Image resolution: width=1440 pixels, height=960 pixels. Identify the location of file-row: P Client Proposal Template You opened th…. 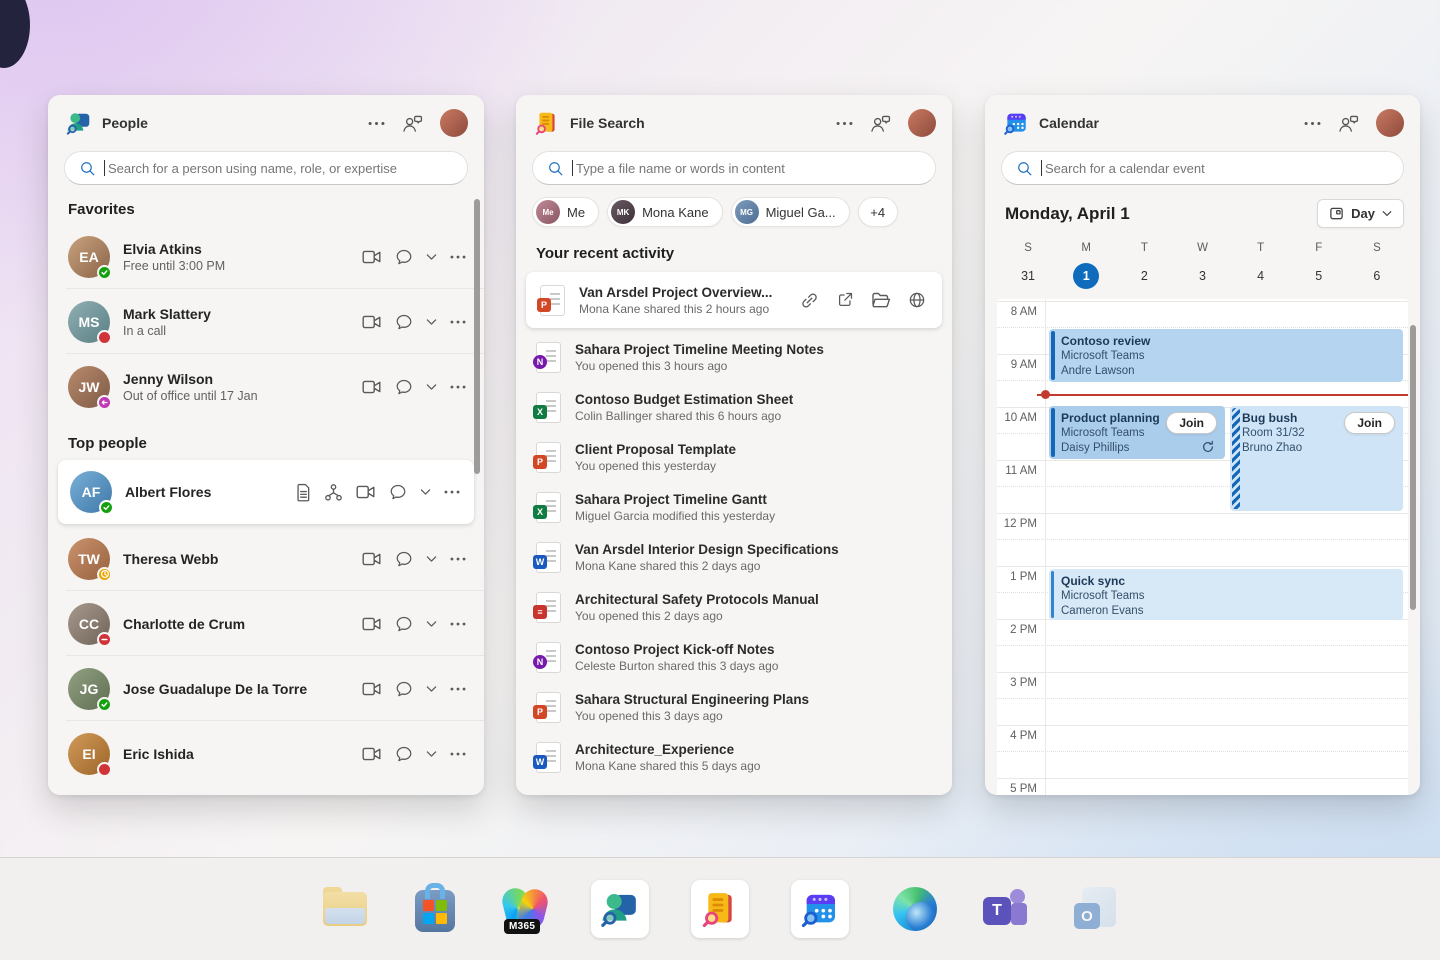
(734, 457).